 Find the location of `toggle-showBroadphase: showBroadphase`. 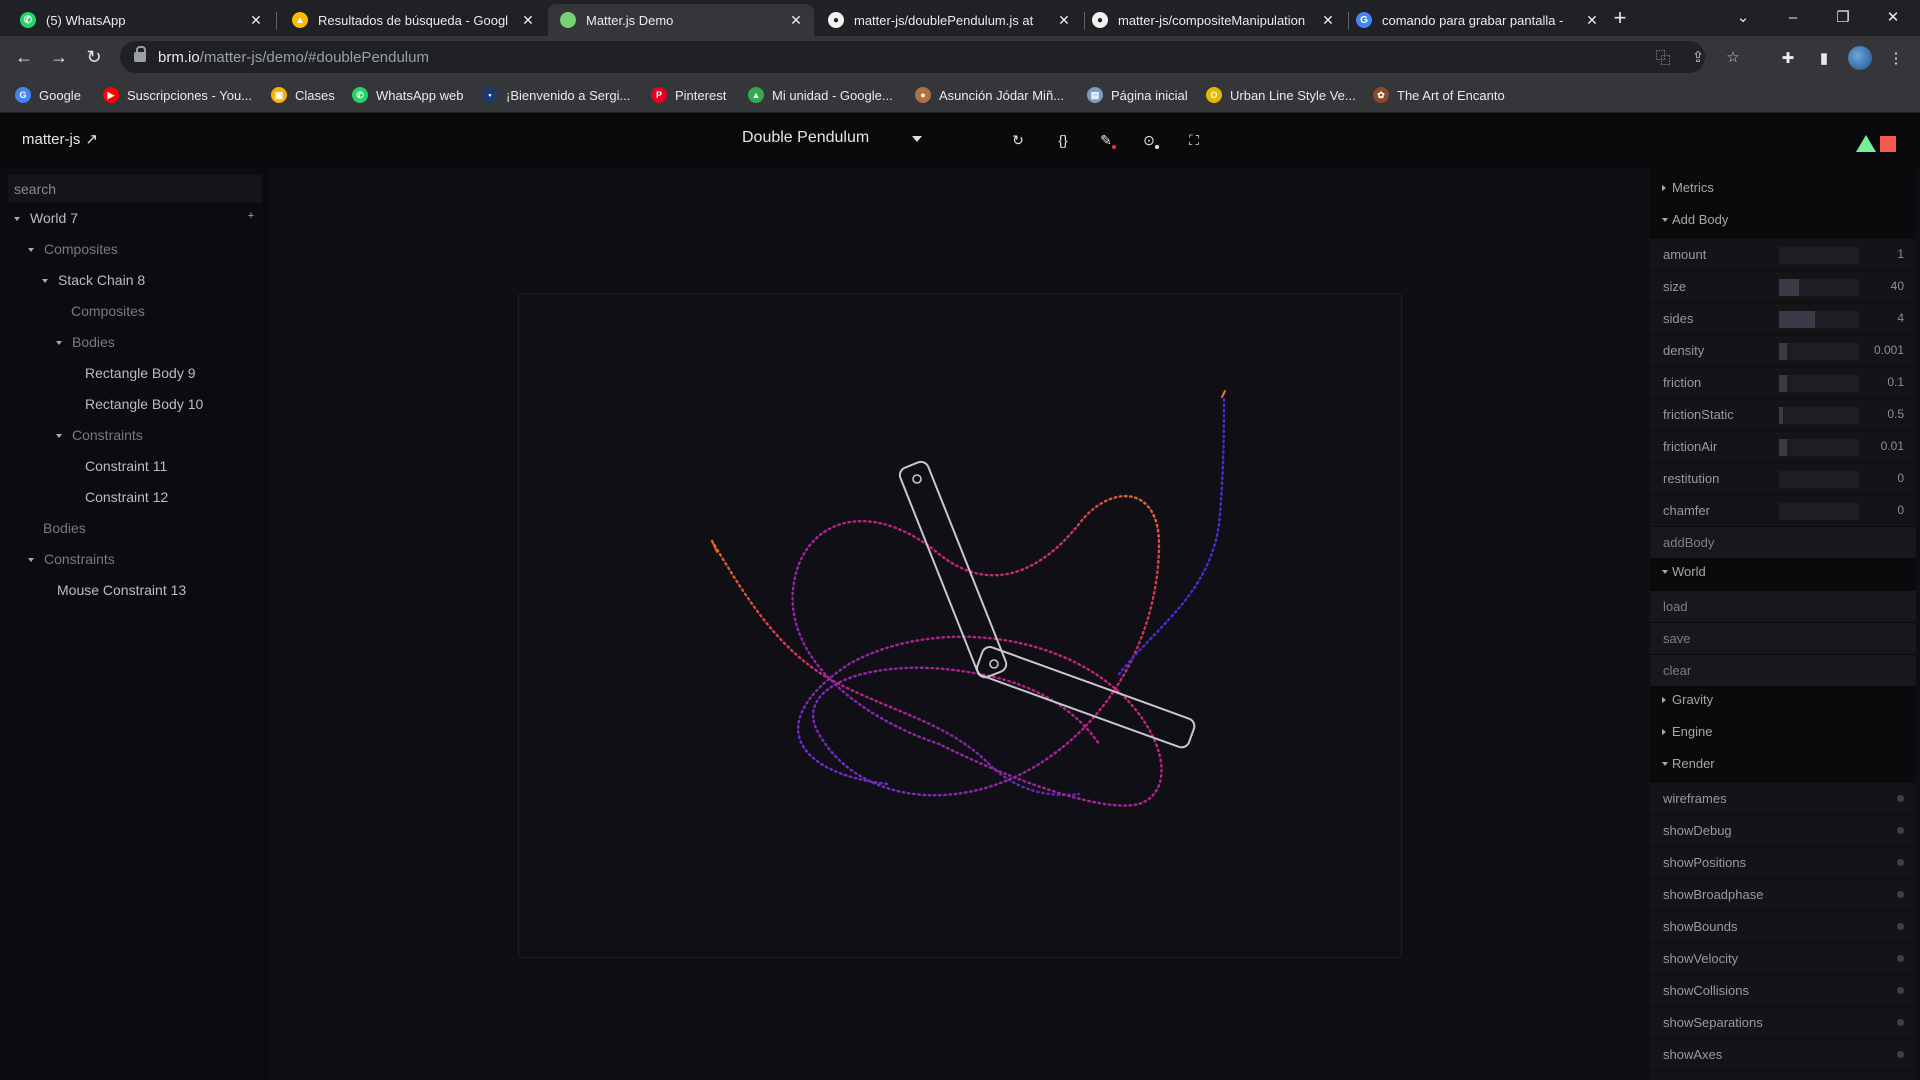

toggle-showBroadphase: showBroadphase is located at coordinates (1783, 895).